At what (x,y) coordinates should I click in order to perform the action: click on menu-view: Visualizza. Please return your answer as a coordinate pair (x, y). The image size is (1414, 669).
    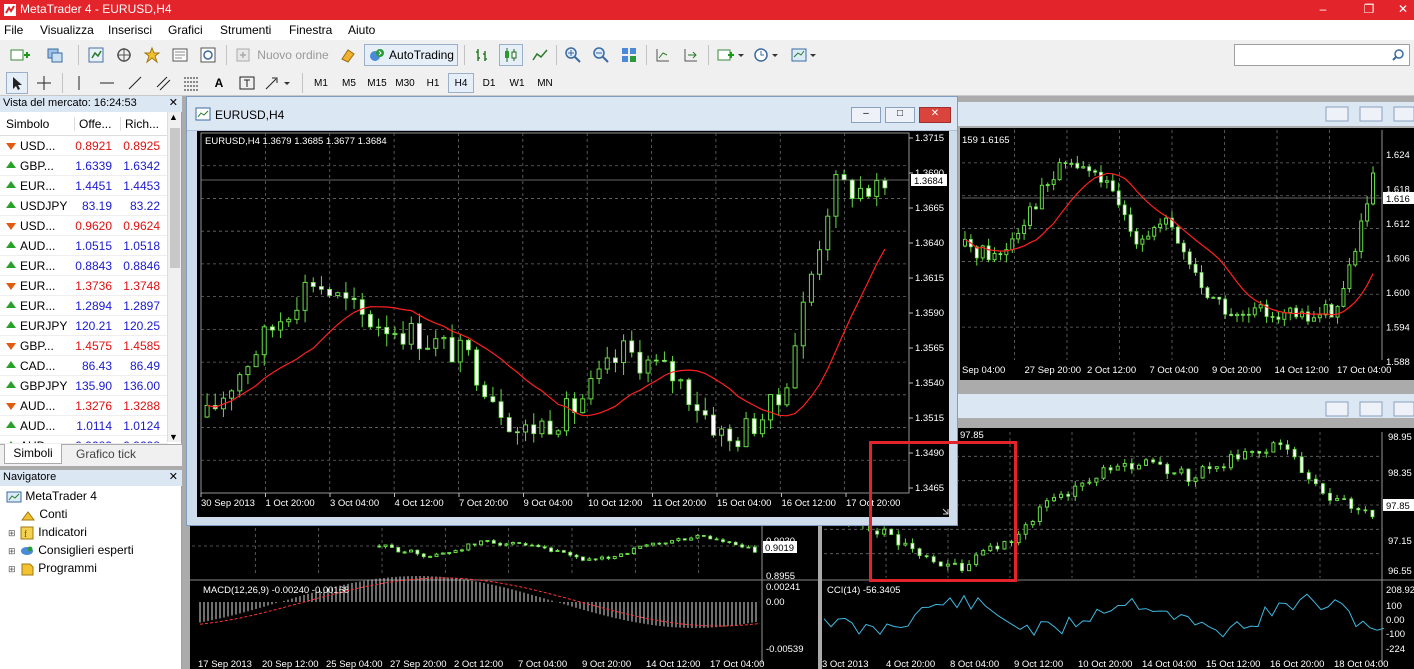
    Looking at the image, I should click on (67, 30).